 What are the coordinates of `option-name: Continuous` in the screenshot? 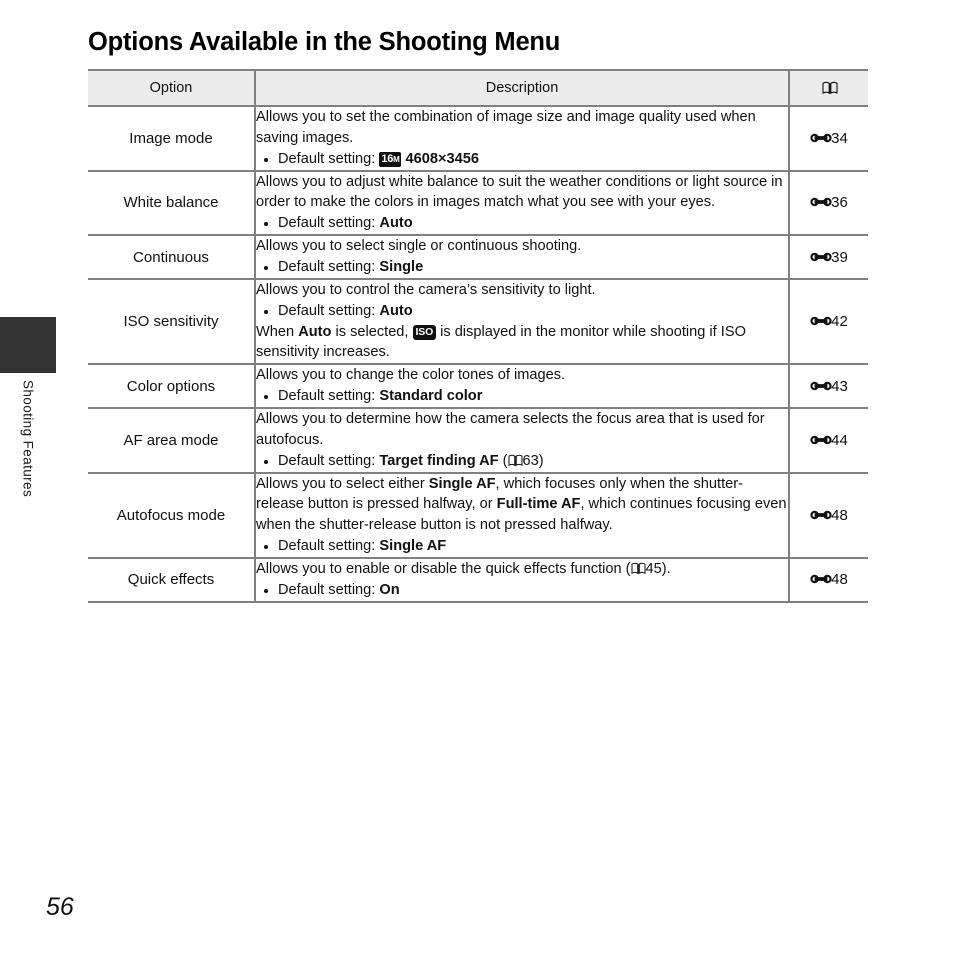 It's located at (172, 257).